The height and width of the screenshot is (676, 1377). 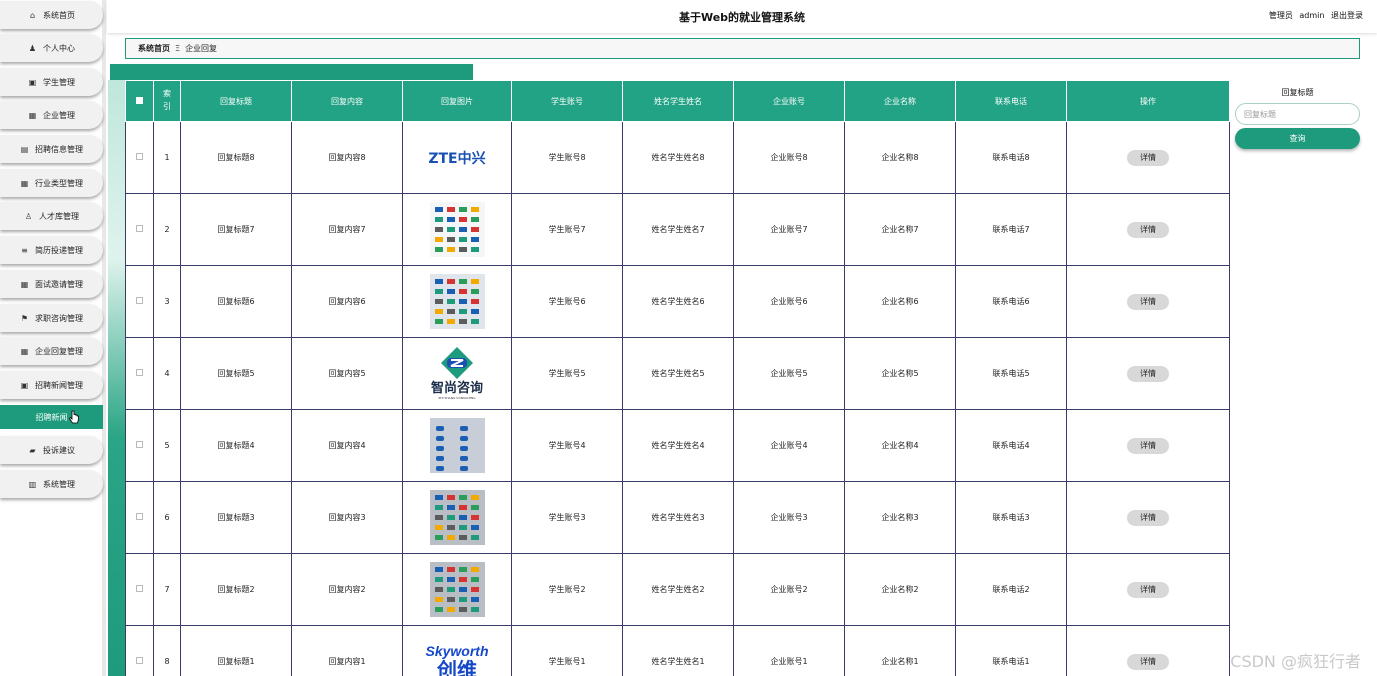 I want to click on sidebar-item: ▦ 企业回复管理, so click(x=51, y=351).